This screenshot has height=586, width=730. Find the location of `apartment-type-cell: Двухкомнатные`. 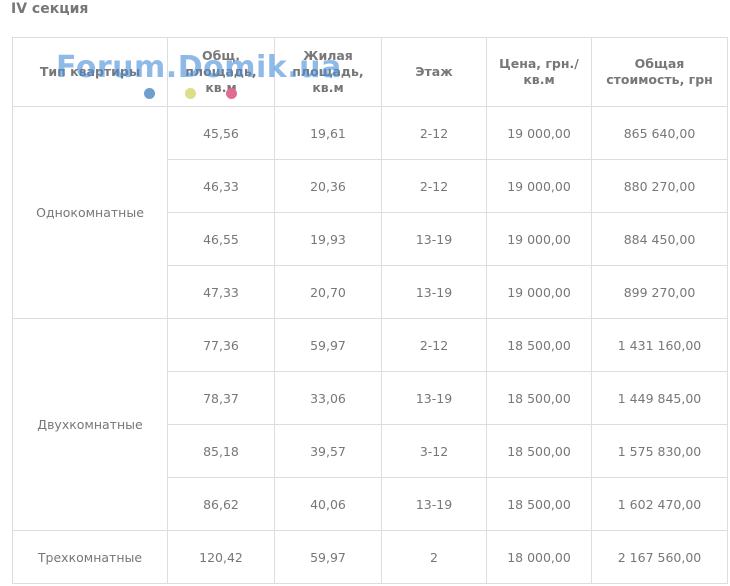

apartment-type-cell: Двухкомнатные is located at coordinates (90, 424).